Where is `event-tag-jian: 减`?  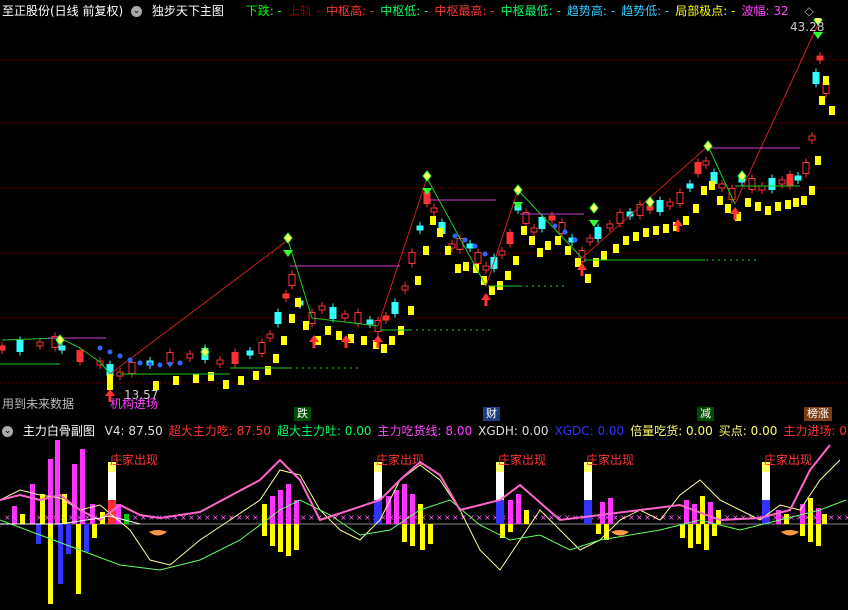 event-tag-jian: 减 is located at coordinates (705, 414).